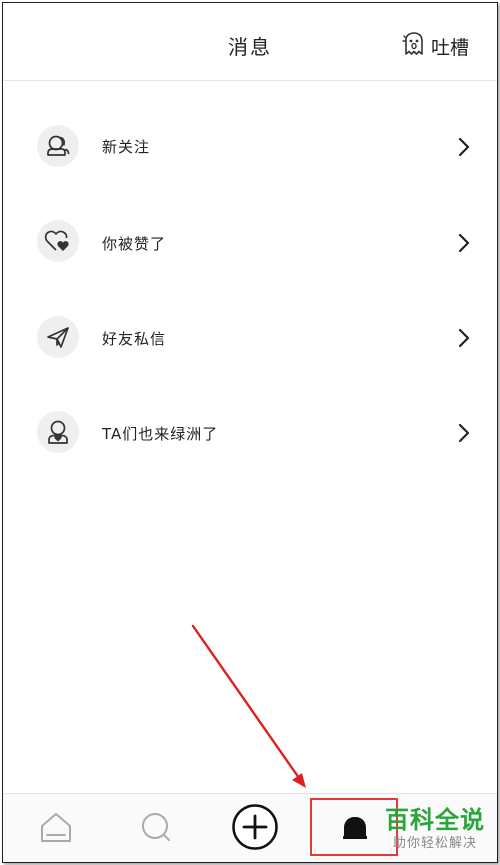 The height and width of the screenshot is (865, 500). I want to click on home-icon, so click(56, 829).